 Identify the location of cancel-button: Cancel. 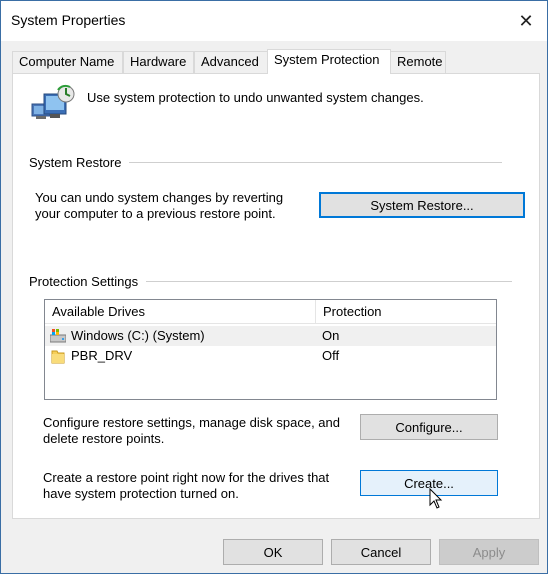
(381, 552).